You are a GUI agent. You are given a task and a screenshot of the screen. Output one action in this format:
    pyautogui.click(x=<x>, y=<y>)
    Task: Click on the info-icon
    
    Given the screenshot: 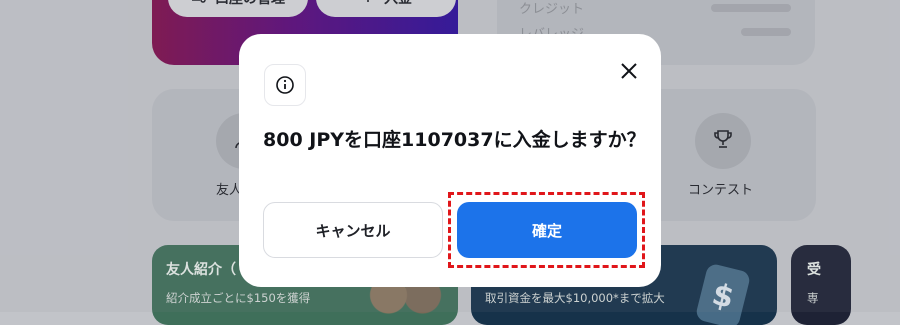 What is the action you would take?
    pyautogui.click(x=285, y=85)
    